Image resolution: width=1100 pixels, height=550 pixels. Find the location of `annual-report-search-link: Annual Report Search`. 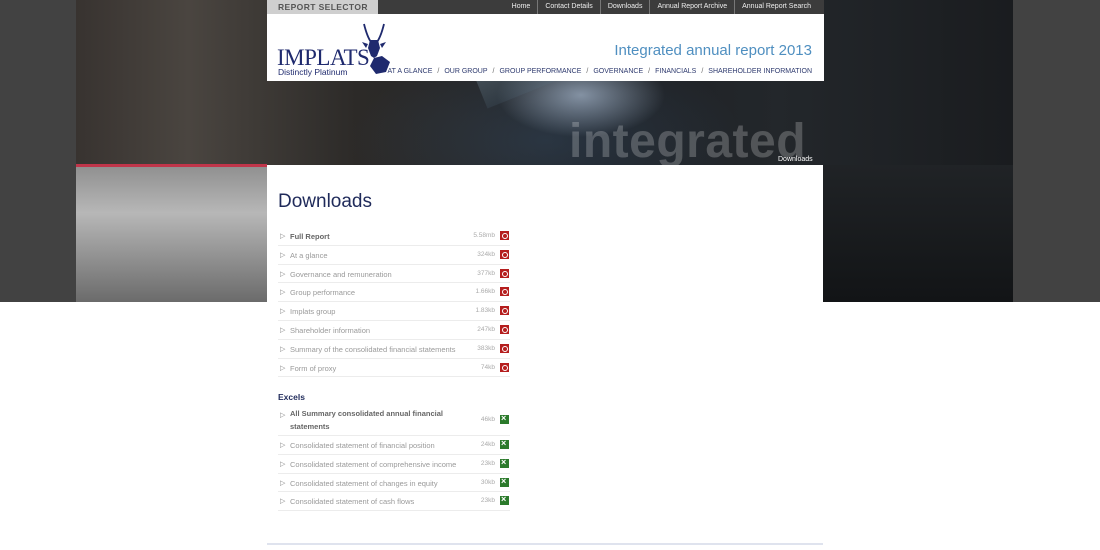

annual-report-search-link: Annual Report Search is located at coordinates (776, 7).